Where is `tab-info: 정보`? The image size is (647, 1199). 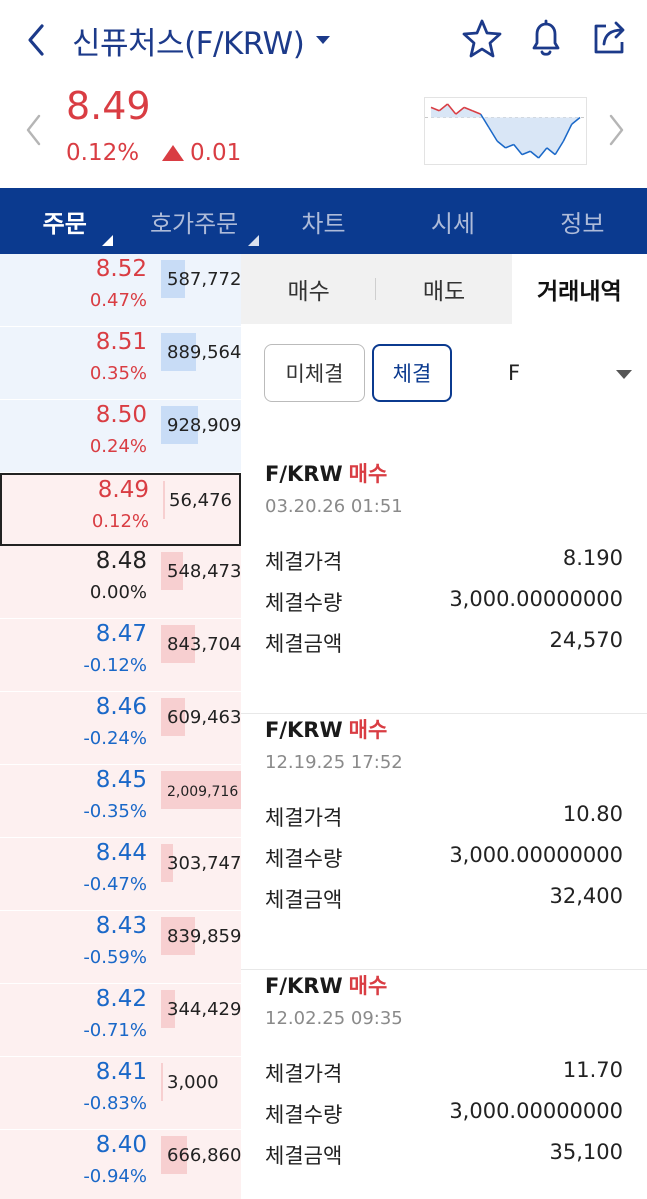 tab-info: 정보 is located at coordinates (582, 221).